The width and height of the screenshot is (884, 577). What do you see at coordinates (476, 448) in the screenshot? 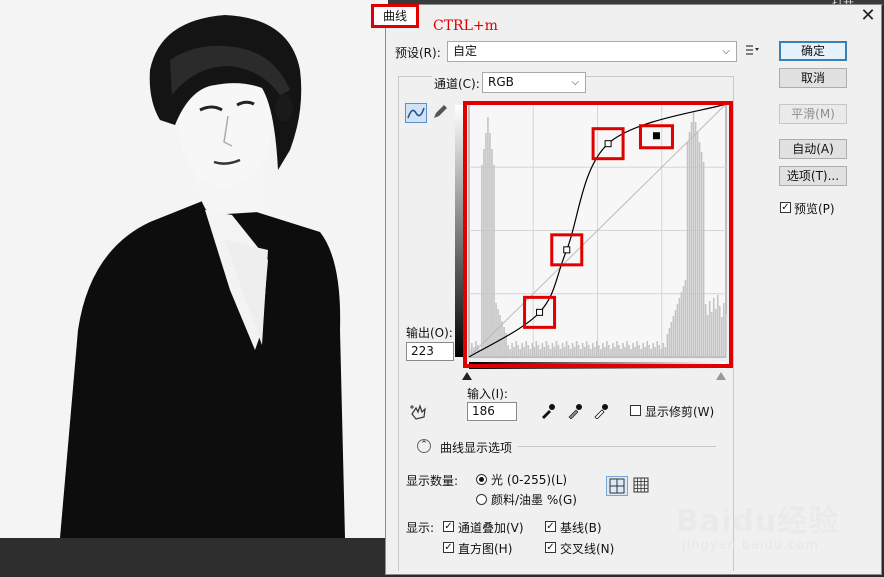
I see `curve-display-options-label: 曲线显示选项` at bounding box center [476, 448].